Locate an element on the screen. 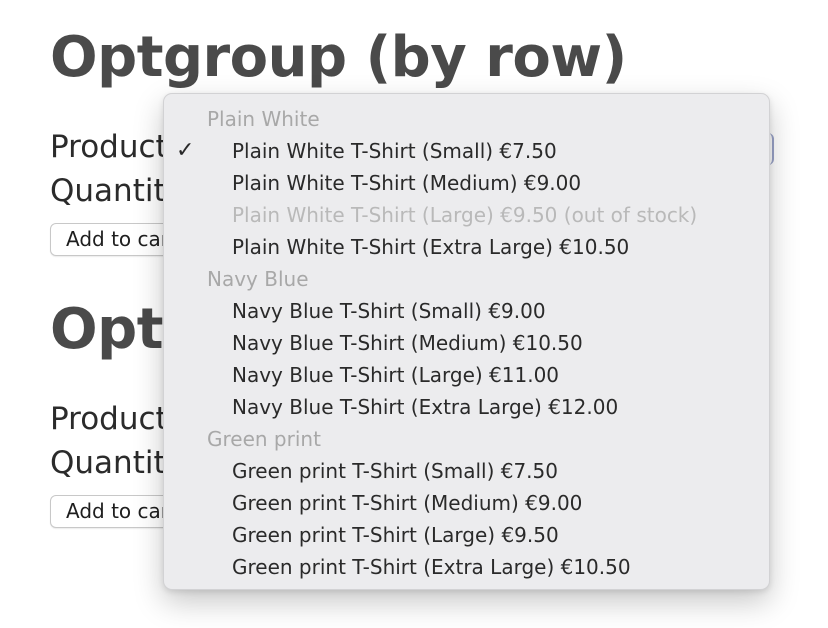  option-label: Plain White T-Shirt (Extra Large) €10.50 is located at coordinates (431, 247).